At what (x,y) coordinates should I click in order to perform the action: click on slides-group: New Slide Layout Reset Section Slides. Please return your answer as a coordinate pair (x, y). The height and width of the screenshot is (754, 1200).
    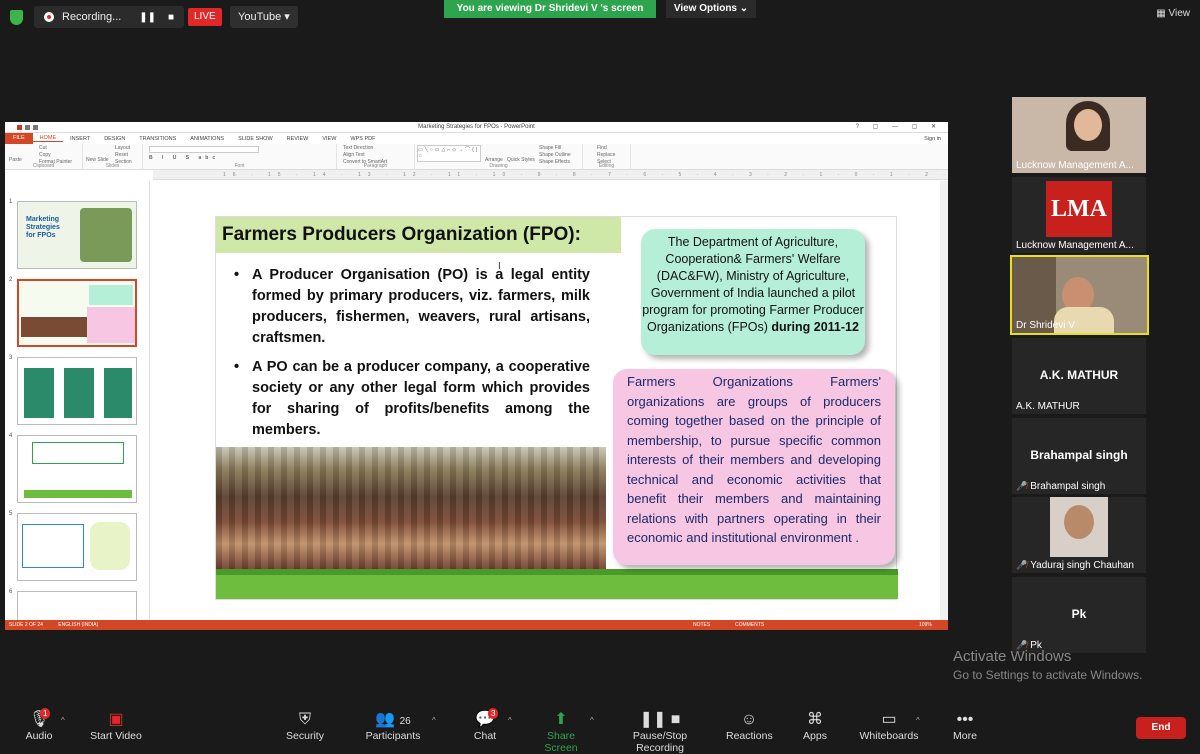
    Looking at the image, I should click on (113, 157).